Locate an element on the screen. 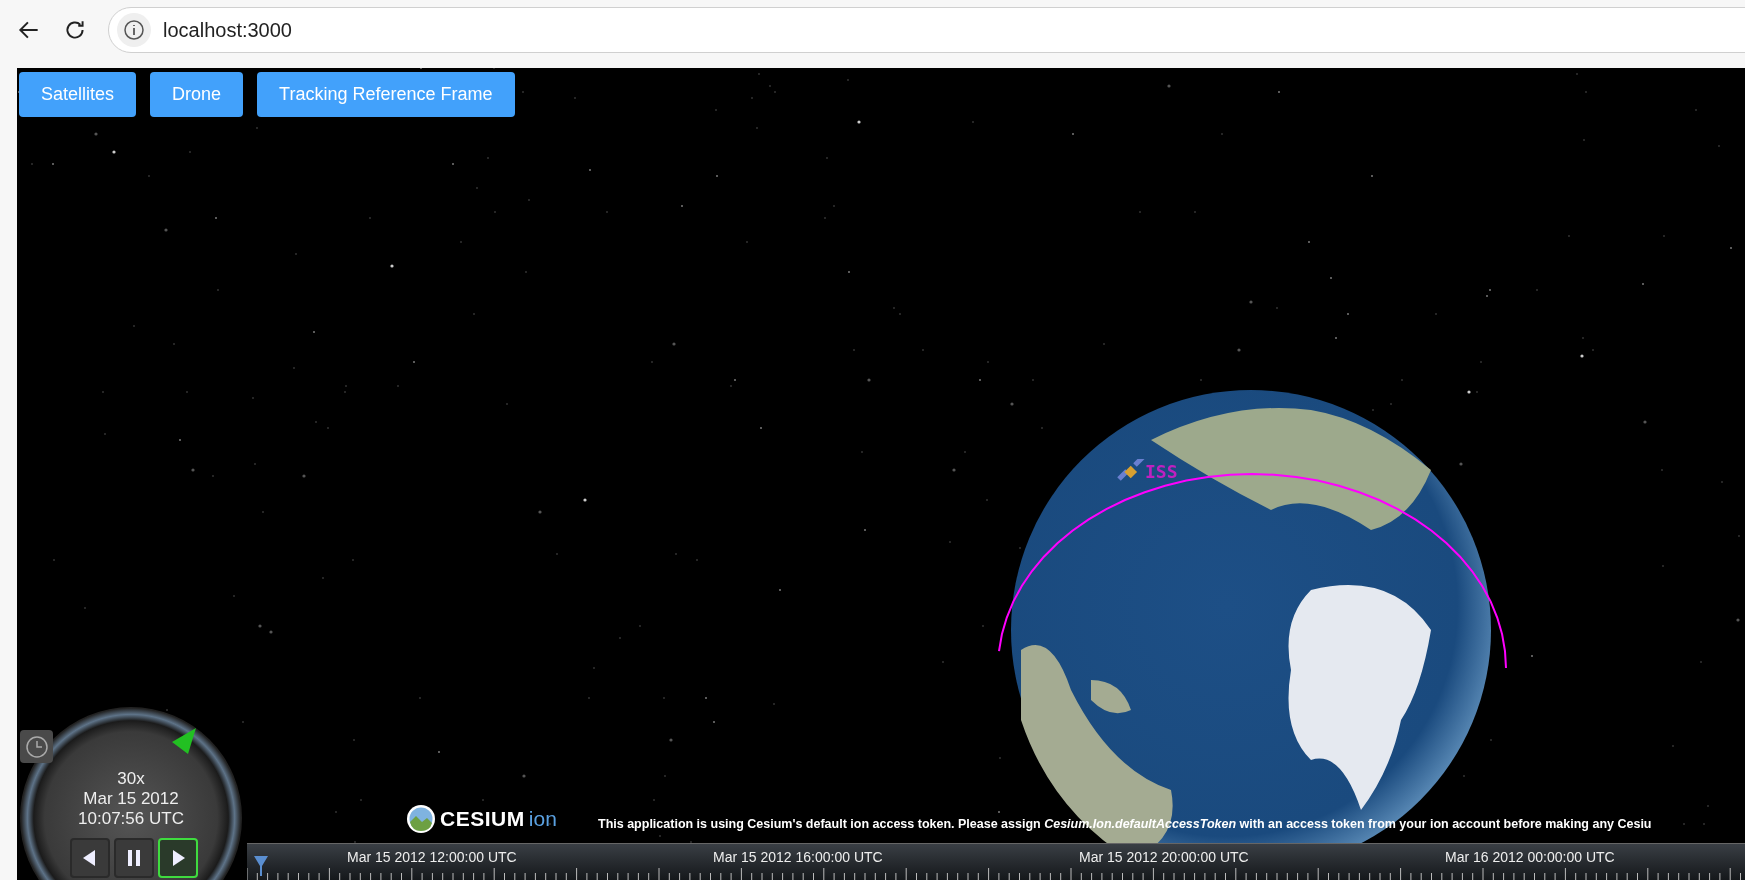 The width and height of the screenshot is (1745, 880). timeline-label: Mar 15 2012 20:00:00 UTC is located at coordinates (1164, 857).